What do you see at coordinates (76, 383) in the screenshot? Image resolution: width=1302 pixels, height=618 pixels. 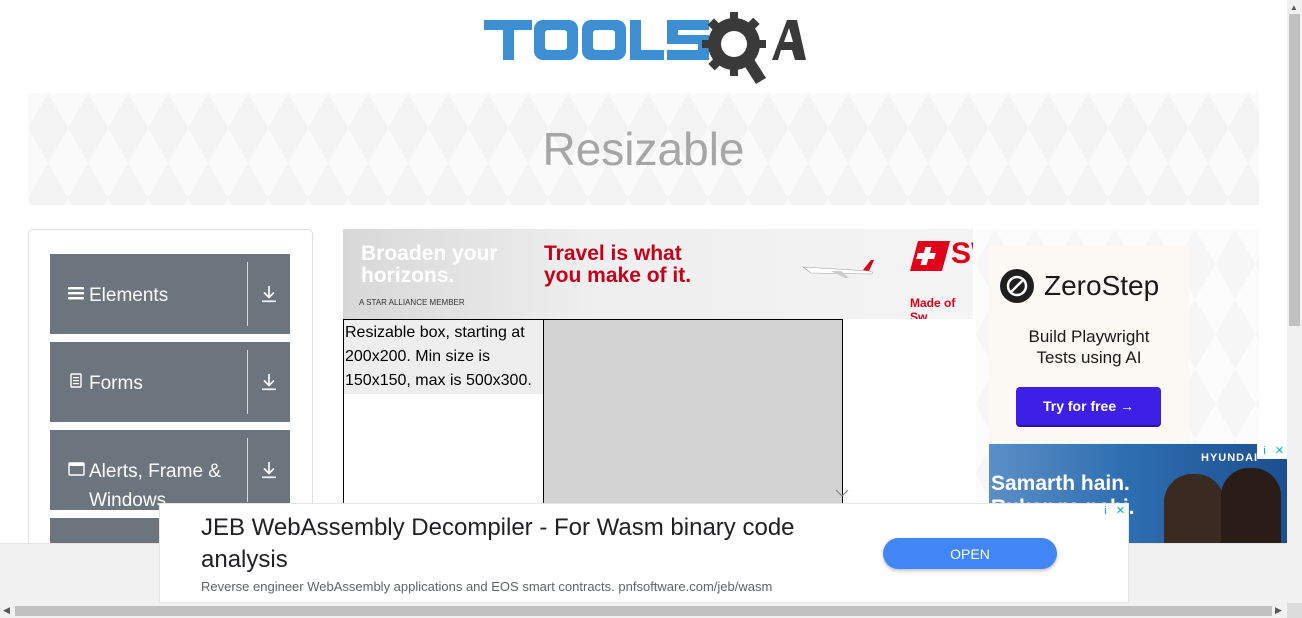 I see `document-icon` at bounding box center [76, 383].